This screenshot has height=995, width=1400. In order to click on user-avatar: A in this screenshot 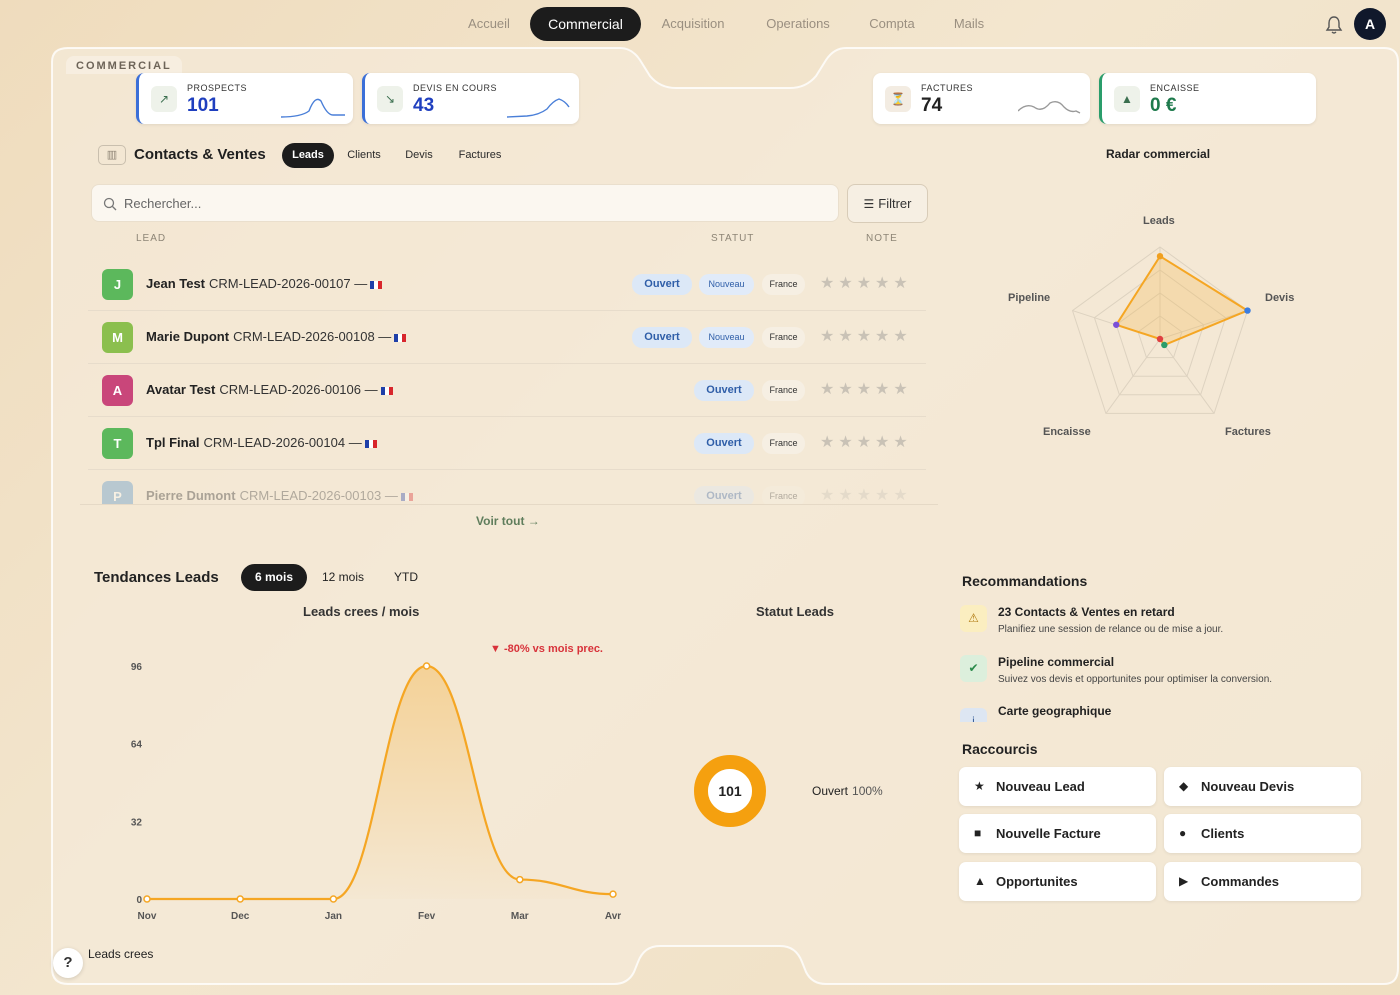, I will do `click(1370, 24)`.